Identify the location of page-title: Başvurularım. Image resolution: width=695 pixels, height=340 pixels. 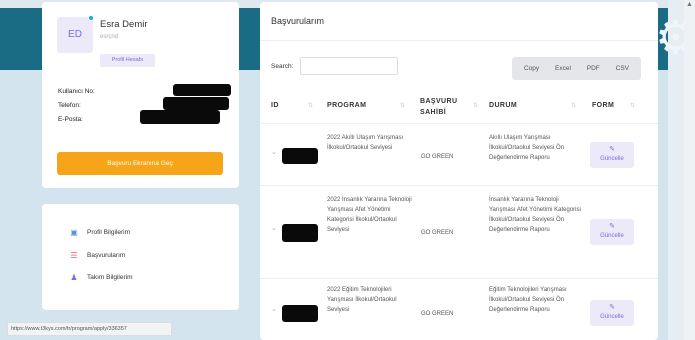
(298, 21).